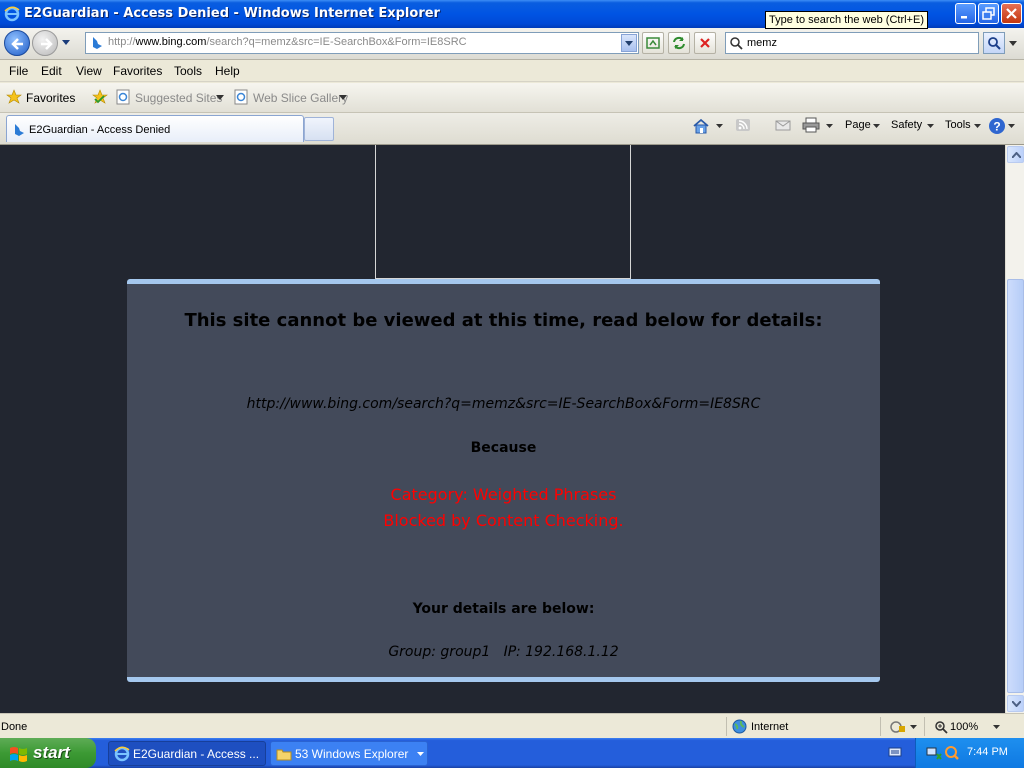 This screenshot has width=1024, height=768. I want to click on close-button, so click(1011, 13).